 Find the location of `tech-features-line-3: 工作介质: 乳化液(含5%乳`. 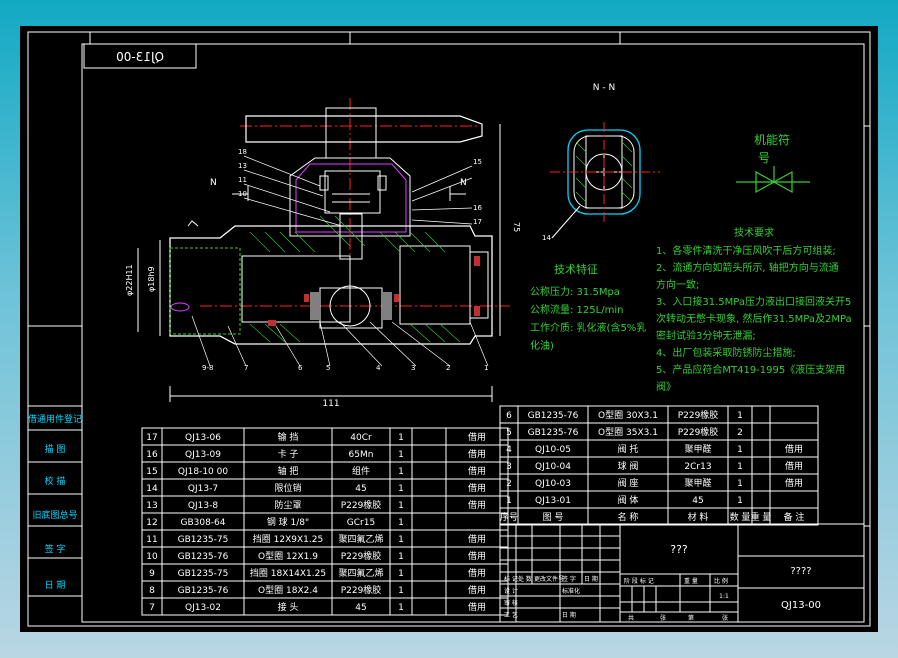

tech-features-line-3: 工作介质: 乳化液(含5%乳 is located at coordinates (588, 327).